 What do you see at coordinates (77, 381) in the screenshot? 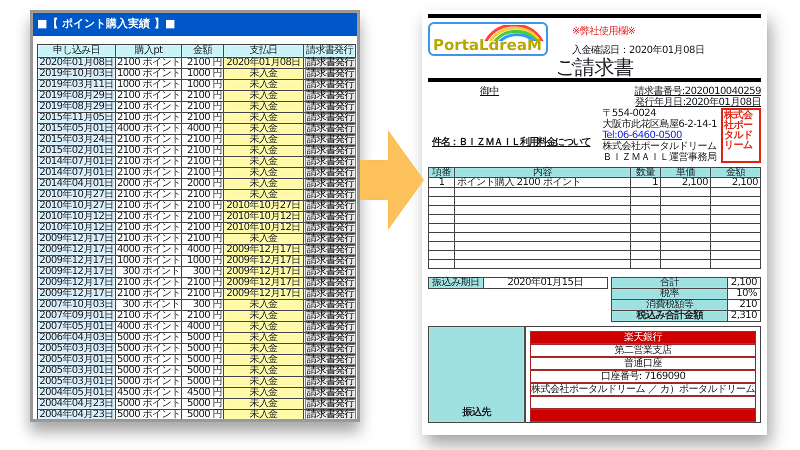
I see `table-cell: 2005年03月01日` at bounding box center [77, 381].